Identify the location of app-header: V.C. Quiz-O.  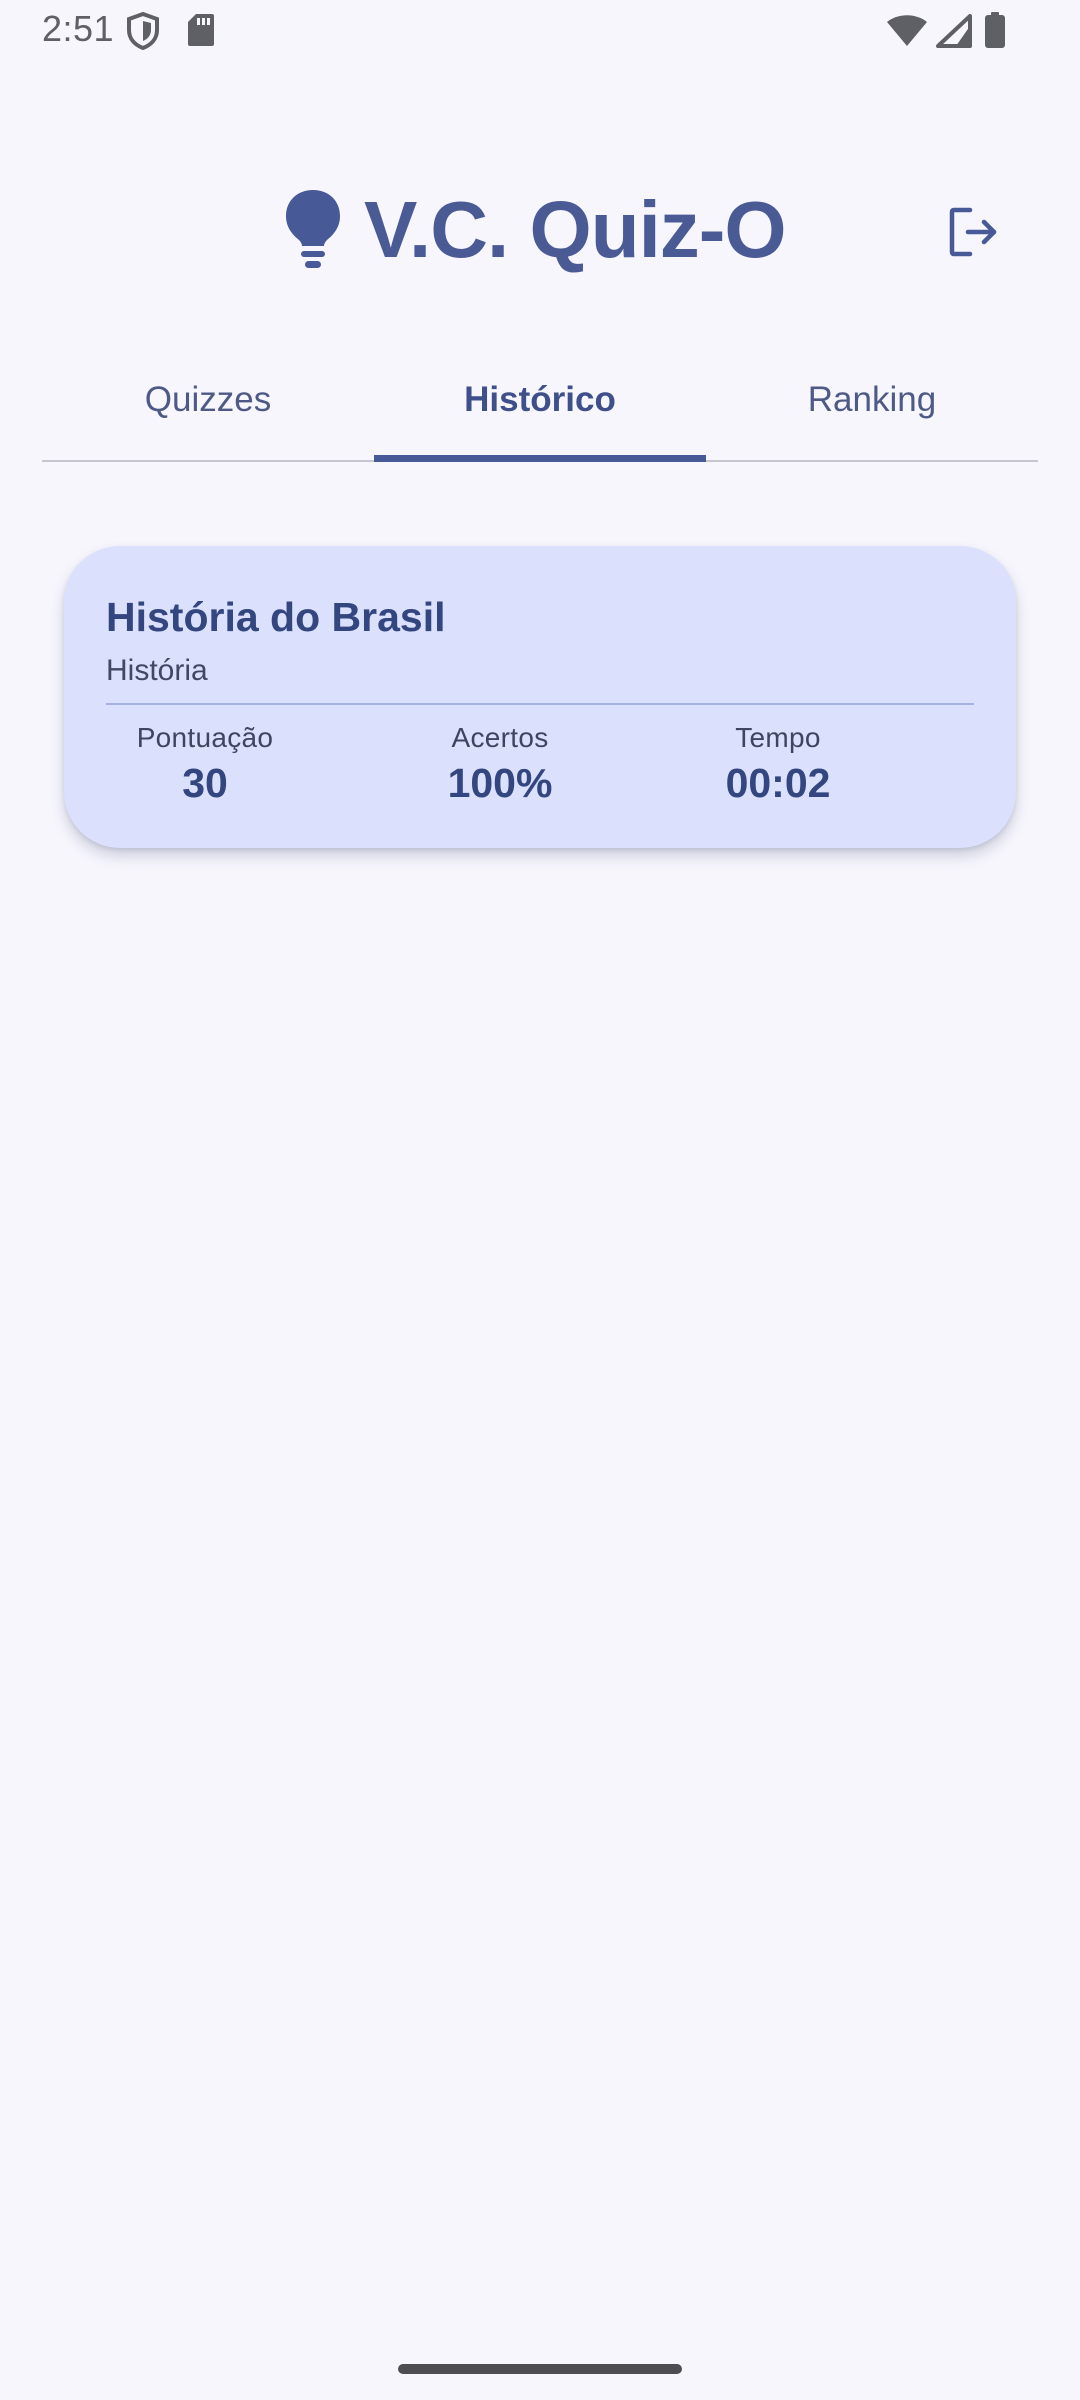
(540, 230).